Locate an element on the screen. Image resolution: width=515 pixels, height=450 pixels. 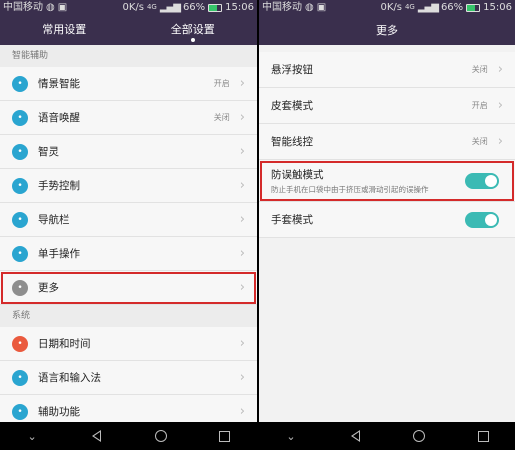
row-label: 悬浮按钮 is located at coordinates (292, 70).